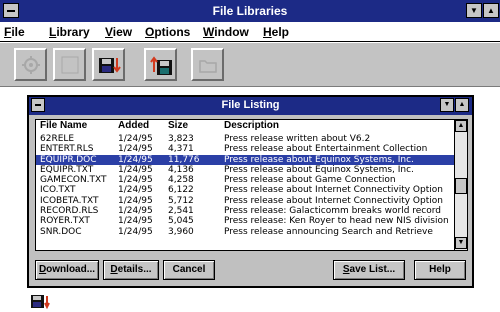  I want to click on toolbar-button-download, so click(108, 64).